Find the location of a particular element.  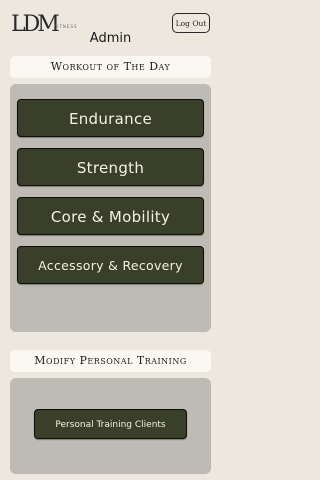

wod-section-title: Workout of The Day is located at coordinates (110, 67).